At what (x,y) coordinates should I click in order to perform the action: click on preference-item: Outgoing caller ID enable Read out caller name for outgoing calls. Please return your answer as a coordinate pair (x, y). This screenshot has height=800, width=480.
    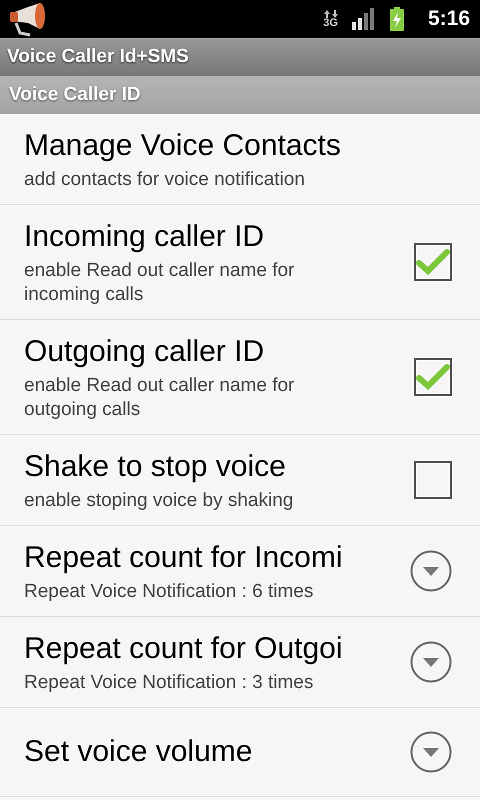
    Looking at the image, I should click on (240, 377).